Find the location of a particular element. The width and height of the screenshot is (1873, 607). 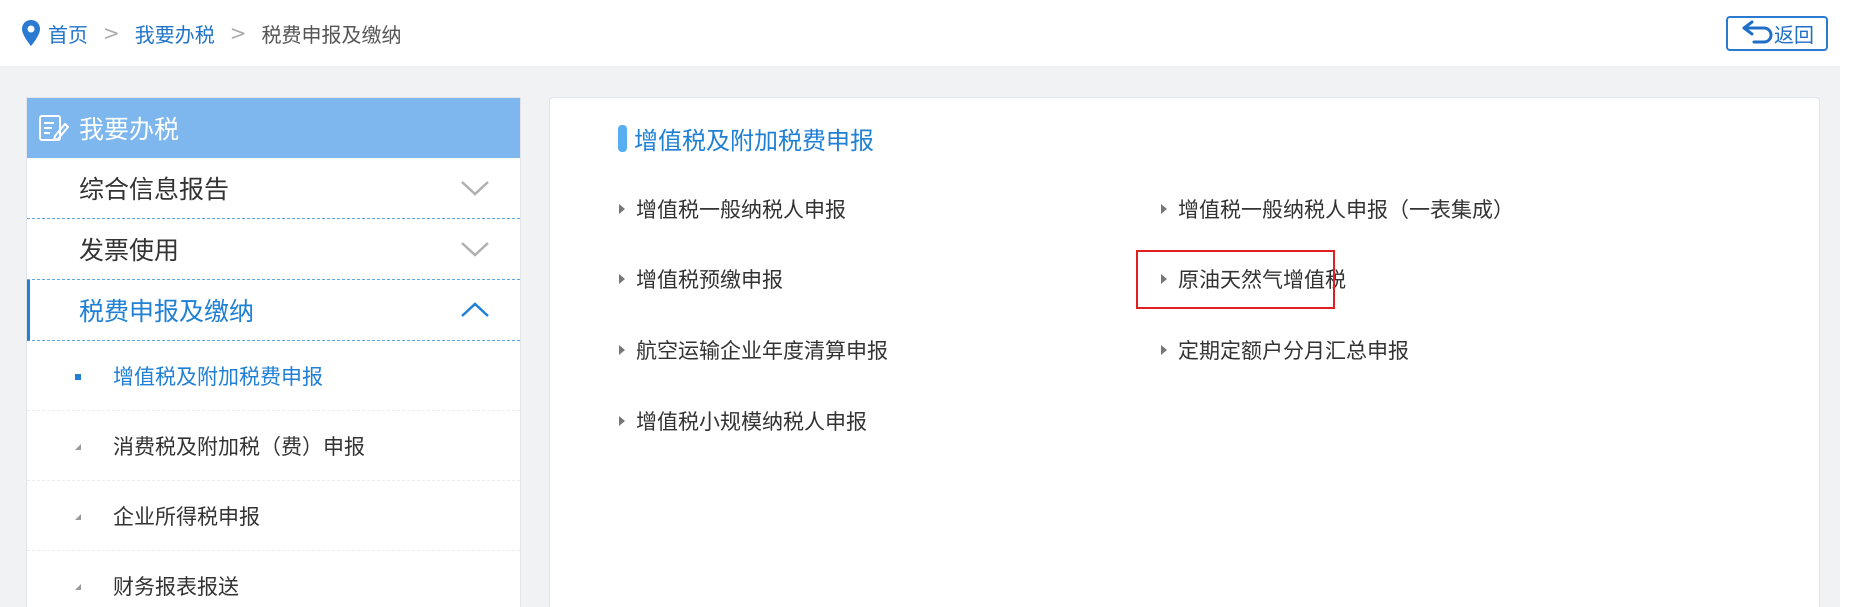

sidebar-subitem-financial-report: 财务报表报送 is located at coordinates (273, 579).